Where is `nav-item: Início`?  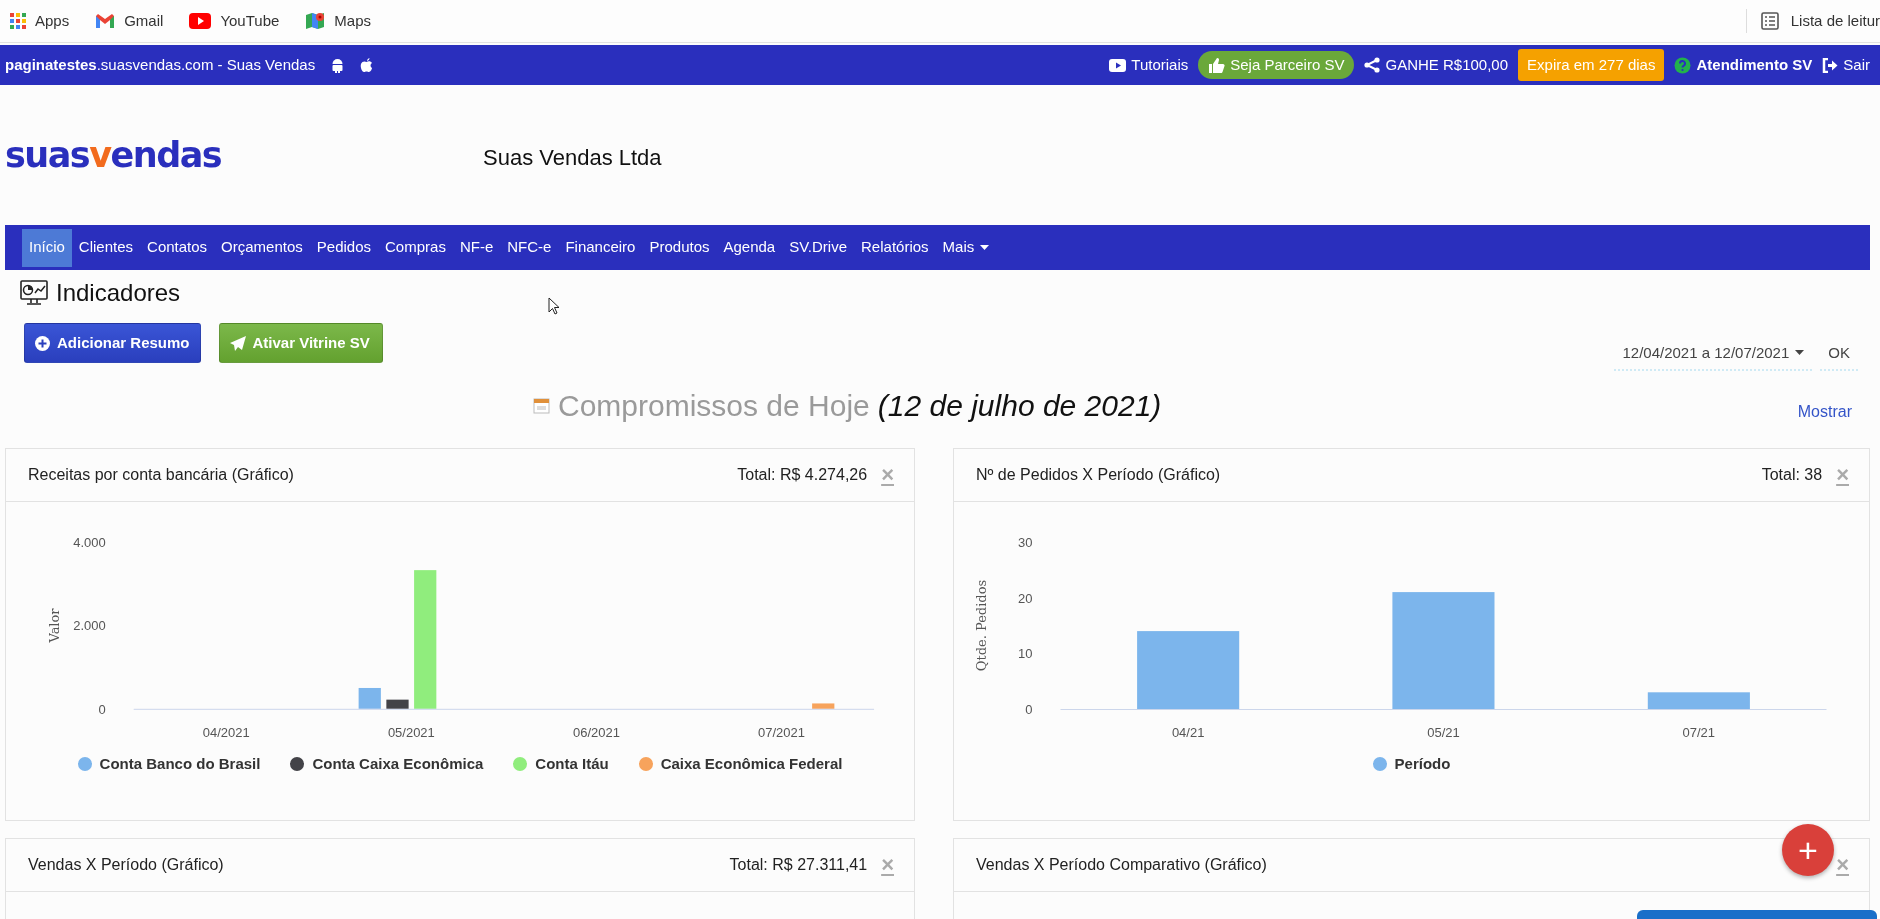
nav-item: Início is located at coordinates (47, 247).